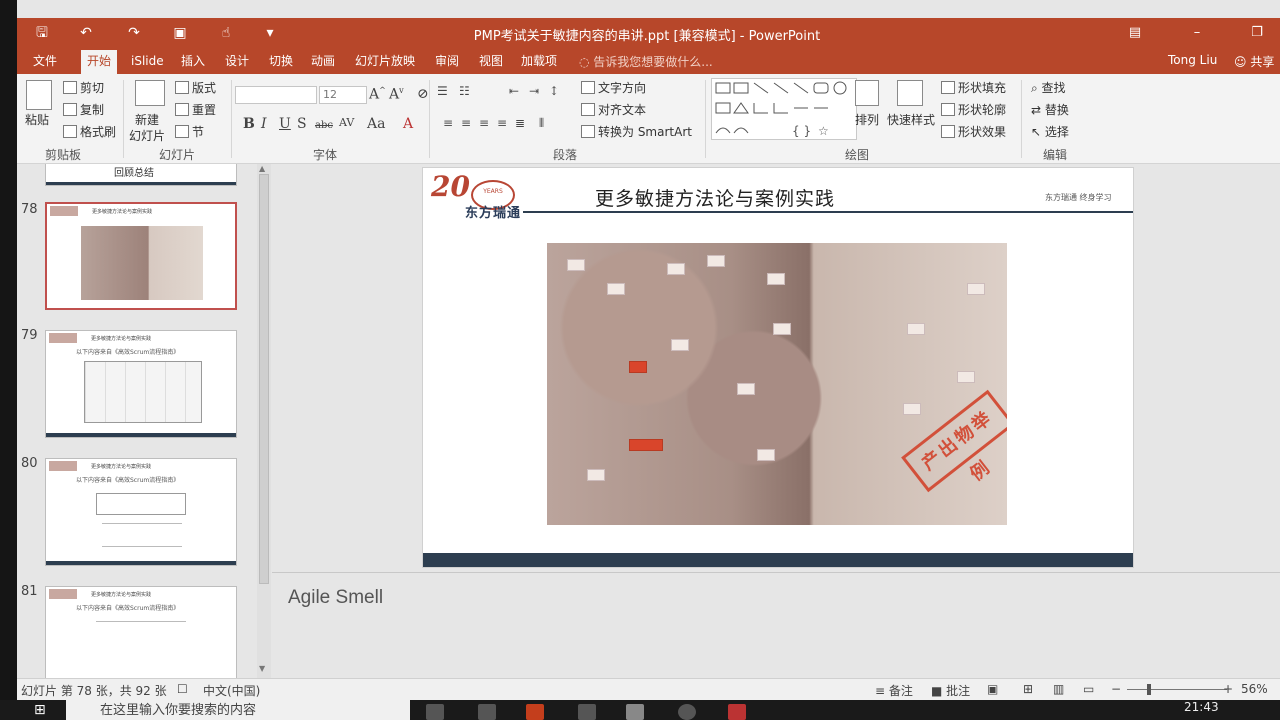  Describe the element at coordinates (950, 690) in the screenshot. I see `comments-toggle: ■ 批注` at that location.